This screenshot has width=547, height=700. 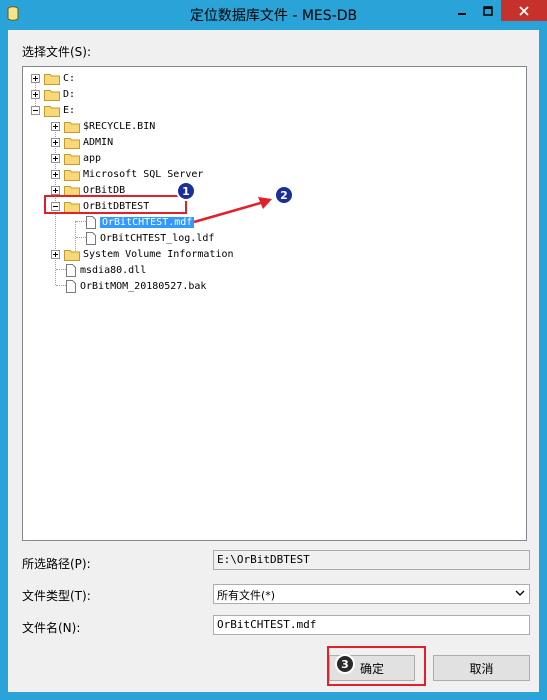 I want to click on tree-item-drive-c: C:, so click(x=53, y=78).